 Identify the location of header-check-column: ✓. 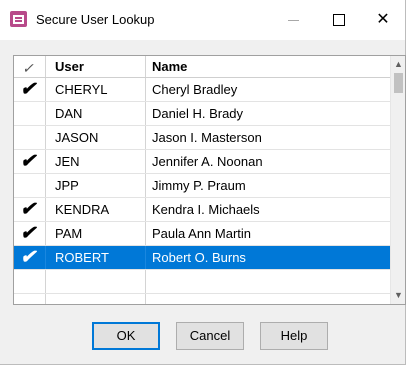
(30, 66).